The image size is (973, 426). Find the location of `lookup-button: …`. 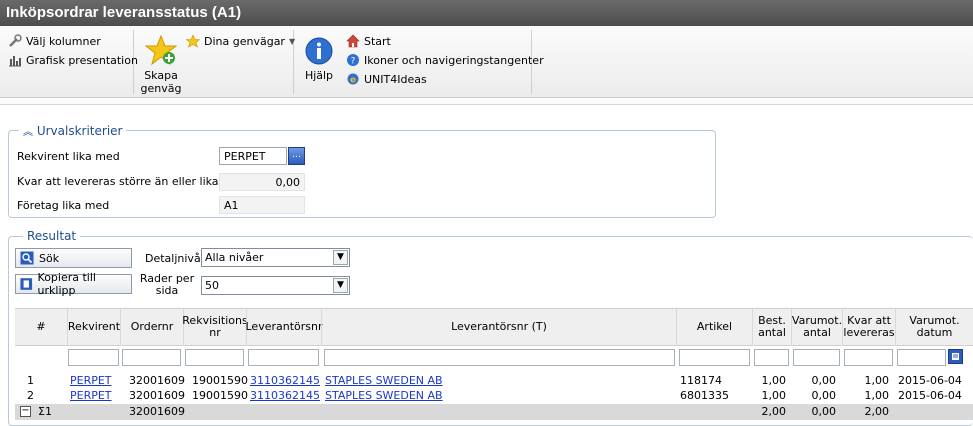

lookup-button: … is located at coordinates (296, 156).